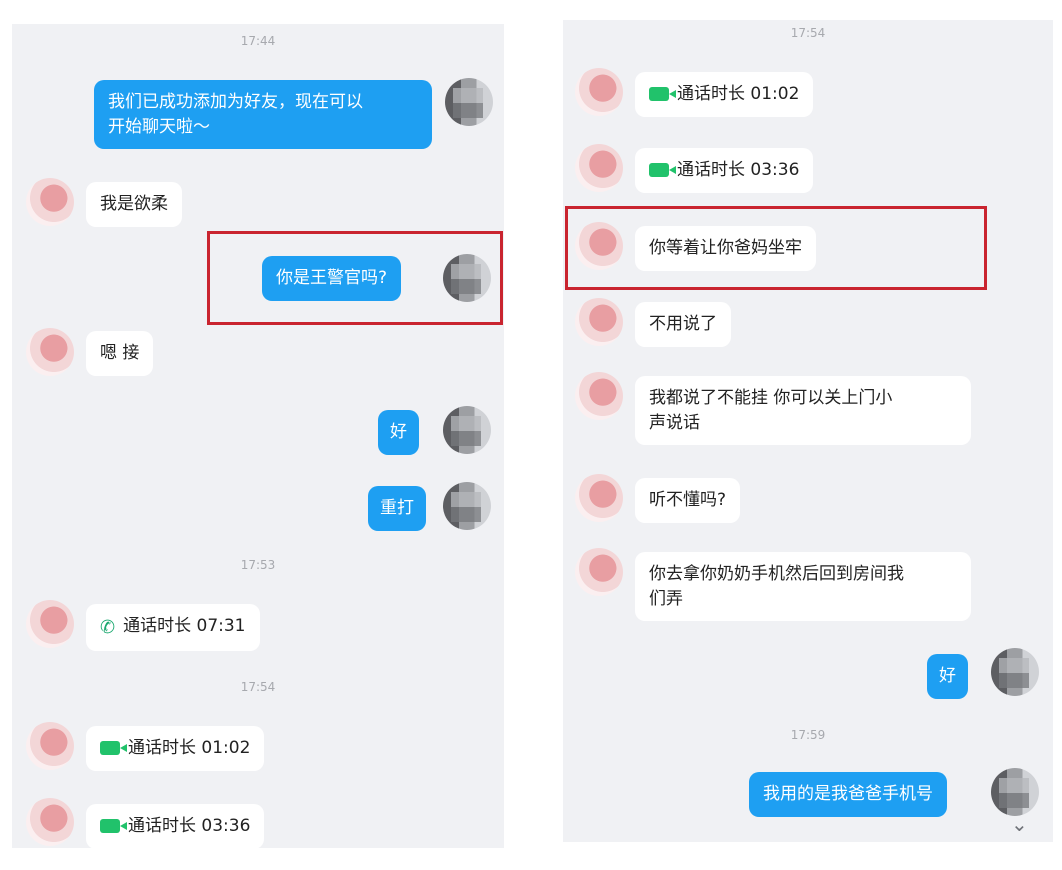 This screenshot has height=870, width=1062. What do you see at coordinates (725, 248) in the screenshot?
I see `message-bubble-peer: 你等着让你爸妈坐牢` at bounding box center [725, 248].